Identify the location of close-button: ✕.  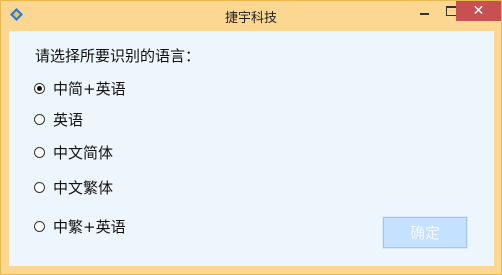
(478, 11).